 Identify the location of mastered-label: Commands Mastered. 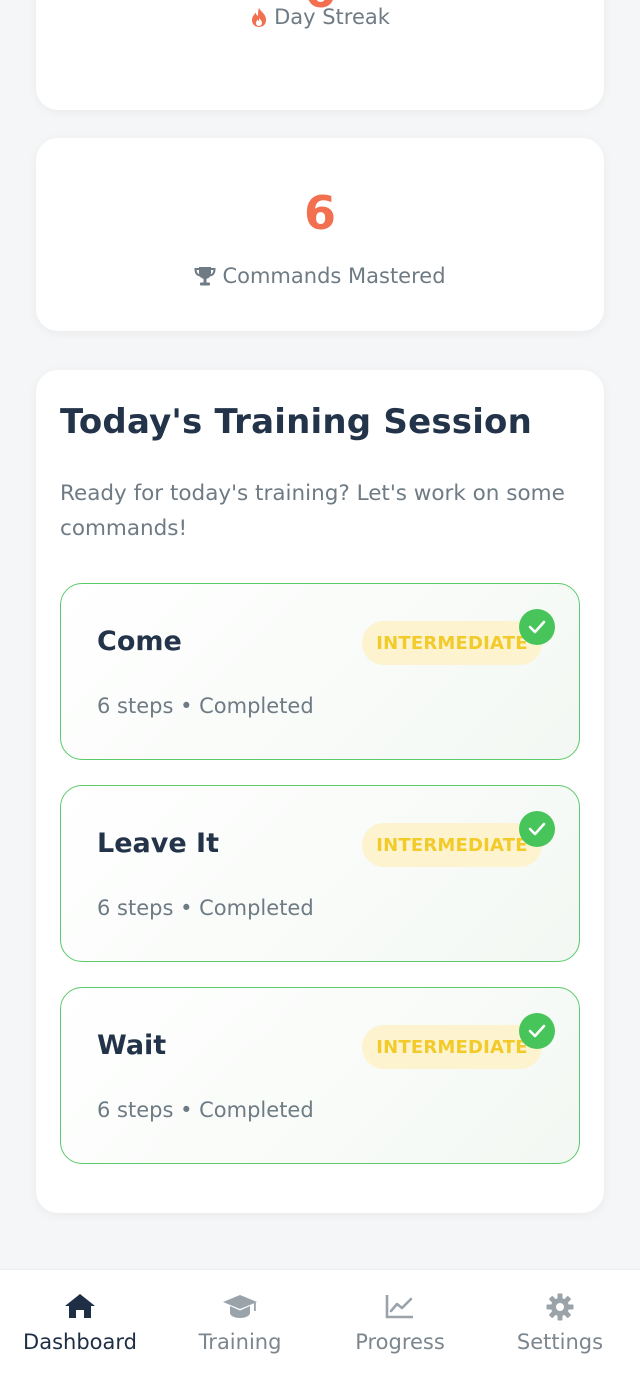
(334, 276).